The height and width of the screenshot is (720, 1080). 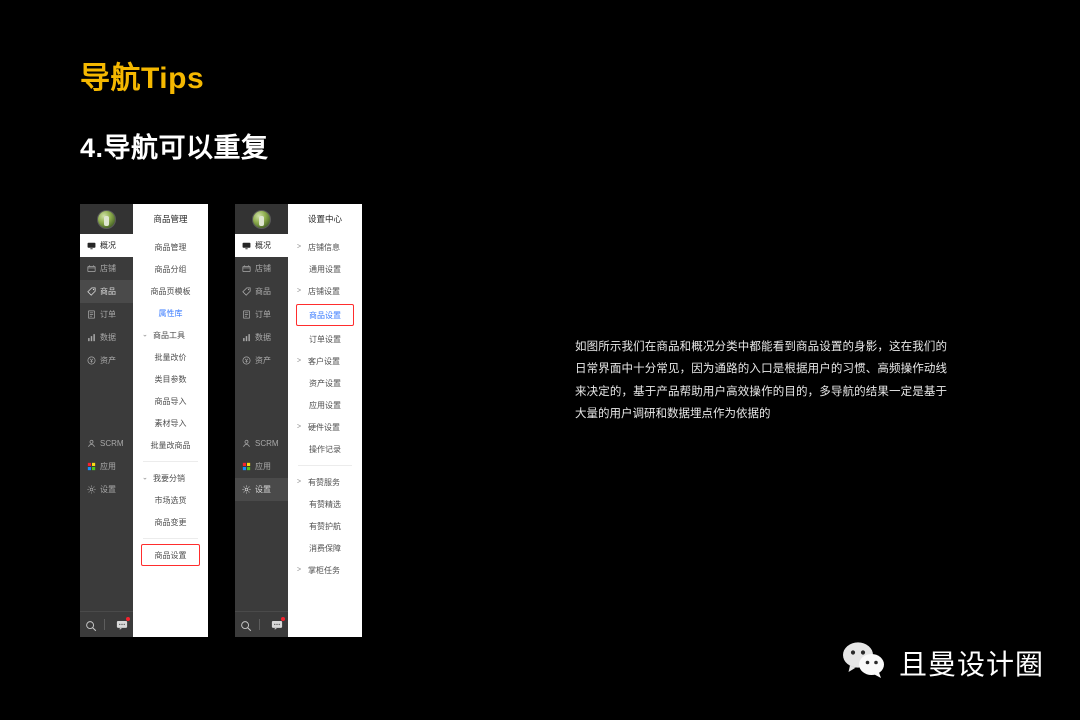 I want to click on brand-footer: 且曼设计圈, so click(x=943, y=662).